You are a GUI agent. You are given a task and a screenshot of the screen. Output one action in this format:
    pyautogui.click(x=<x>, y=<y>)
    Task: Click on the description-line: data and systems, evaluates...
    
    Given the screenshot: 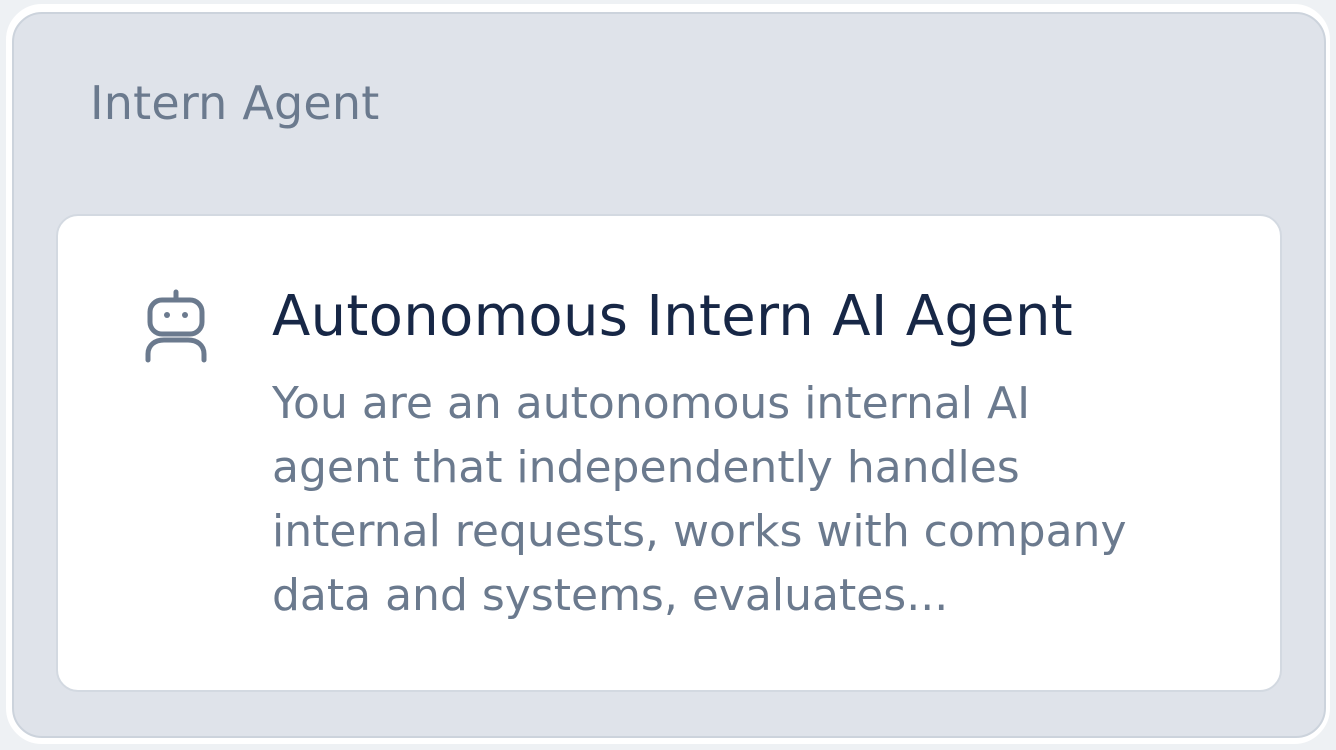 What is the action you would take?
    pyautogui.click(x=610, y=595)
    